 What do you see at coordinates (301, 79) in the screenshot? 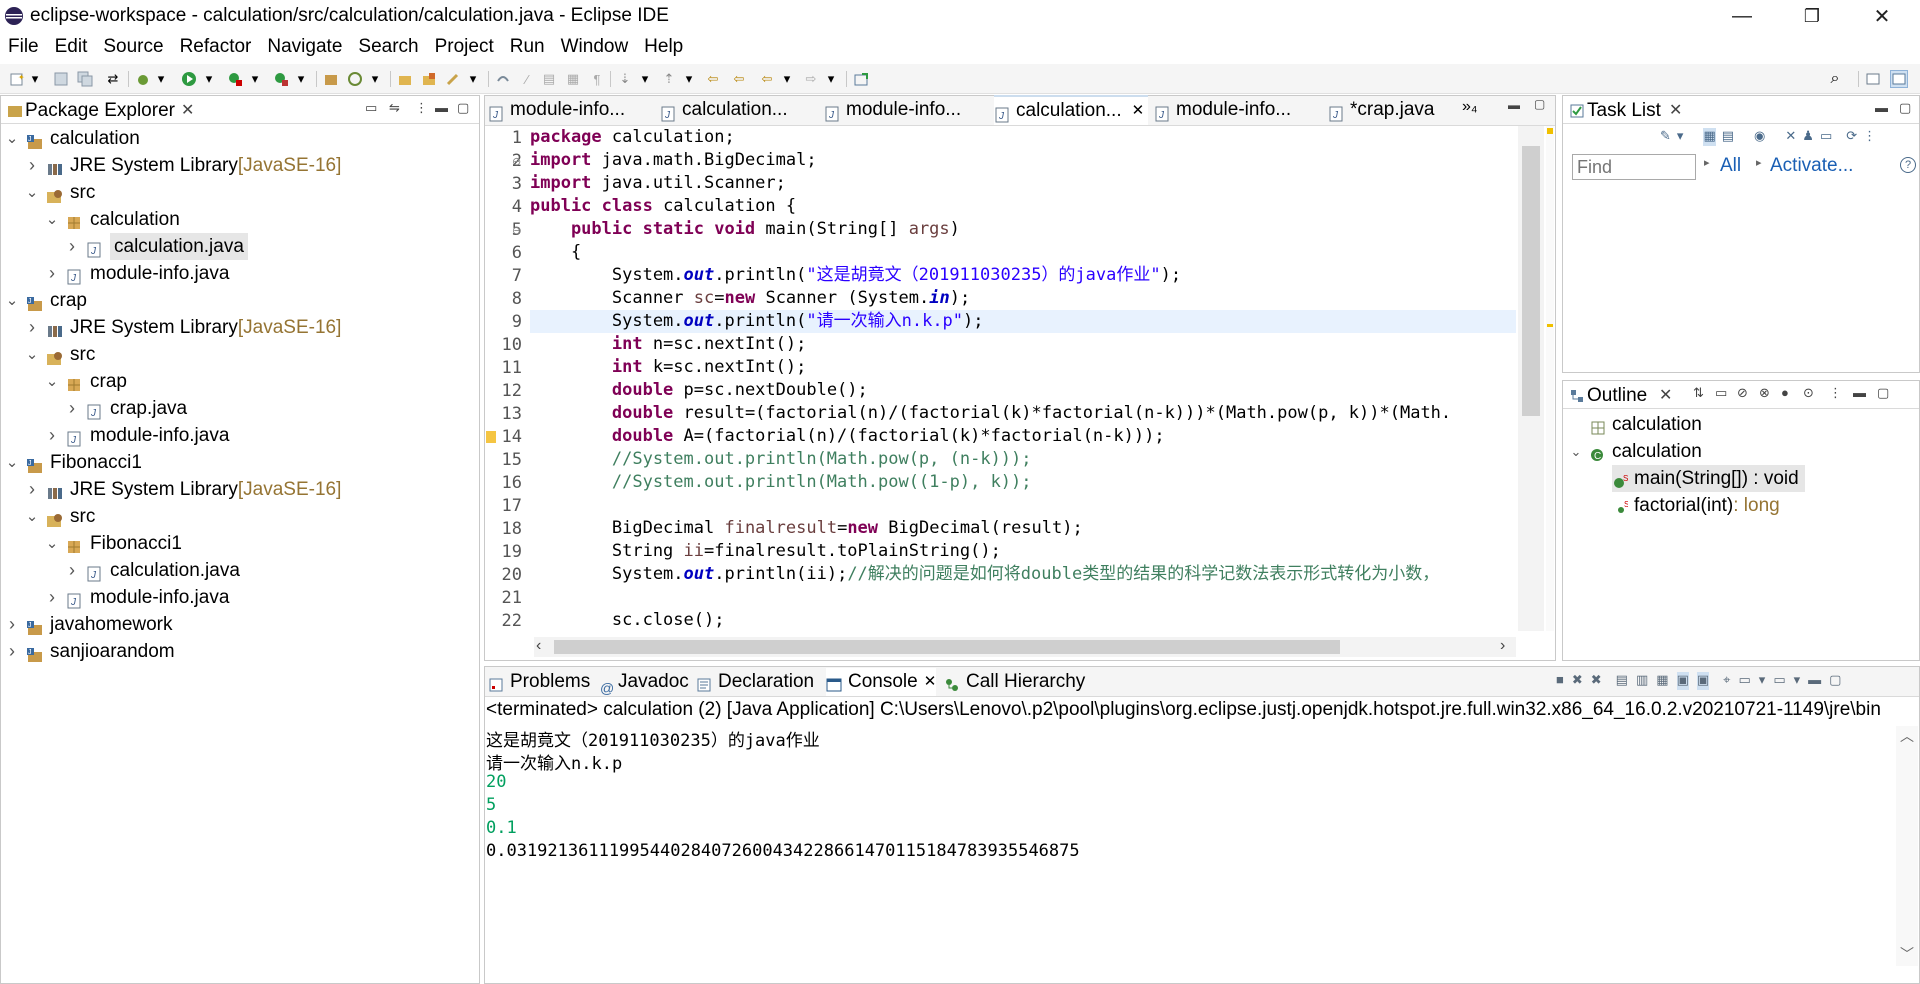
I see `external-tools-dropdown-icon: ▾` at bounding box center [301, 79].